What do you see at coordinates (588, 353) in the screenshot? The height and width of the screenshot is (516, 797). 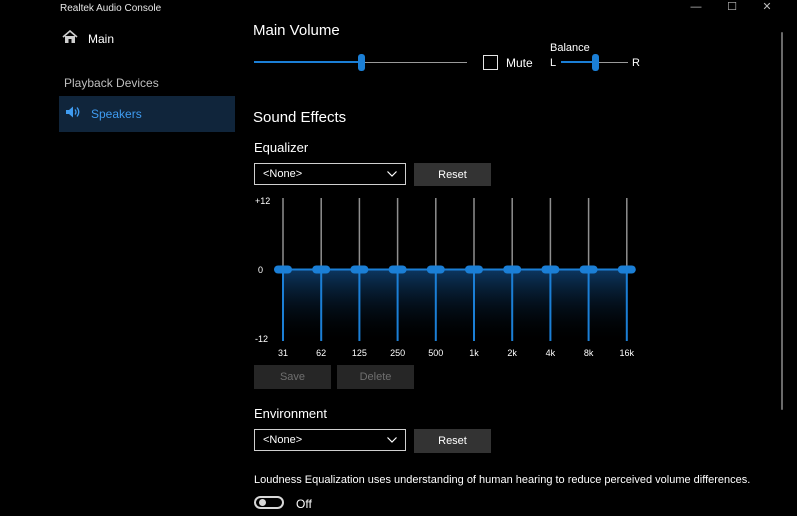 I see `eq-band-label-8k: 8k` at bounding box center [588, 353].